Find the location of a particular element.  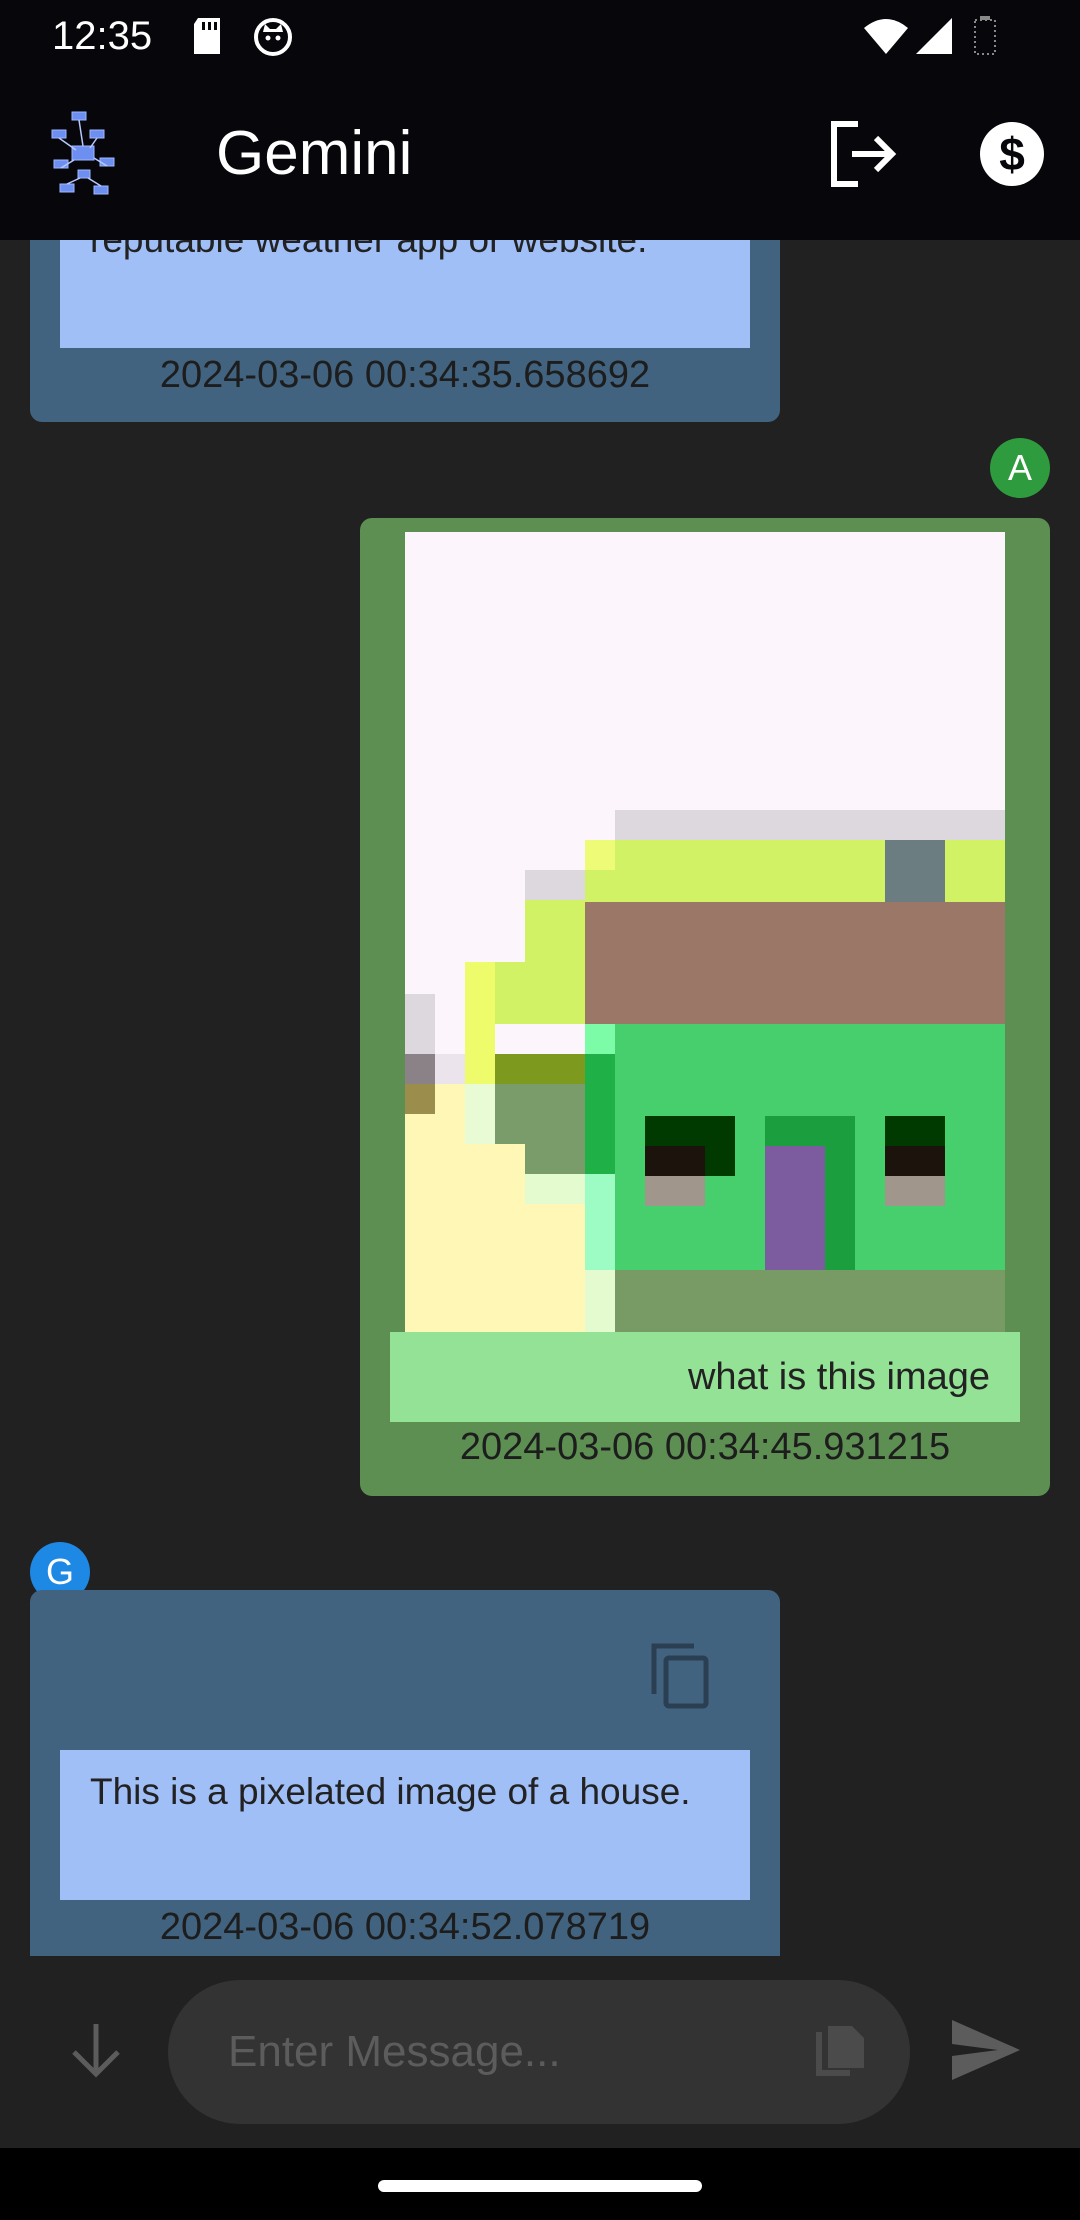

navigation-bar is located at coordinates (540, 2184).